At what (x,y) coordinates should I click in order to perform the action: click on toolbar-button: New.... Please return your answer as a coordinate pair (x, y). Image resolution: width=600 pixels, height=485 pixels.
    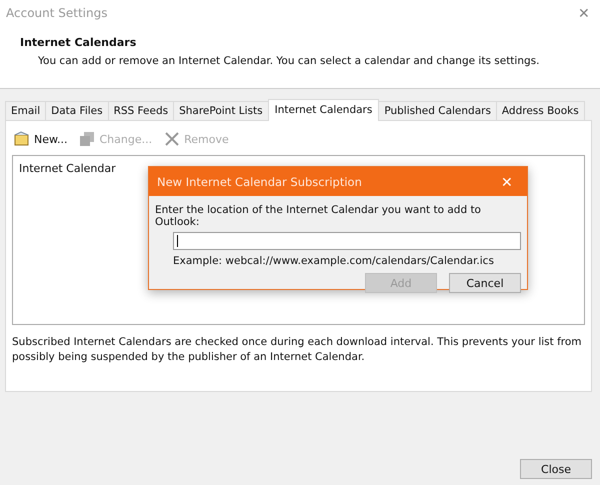
    Looking at the image, I should click on (41, 139).